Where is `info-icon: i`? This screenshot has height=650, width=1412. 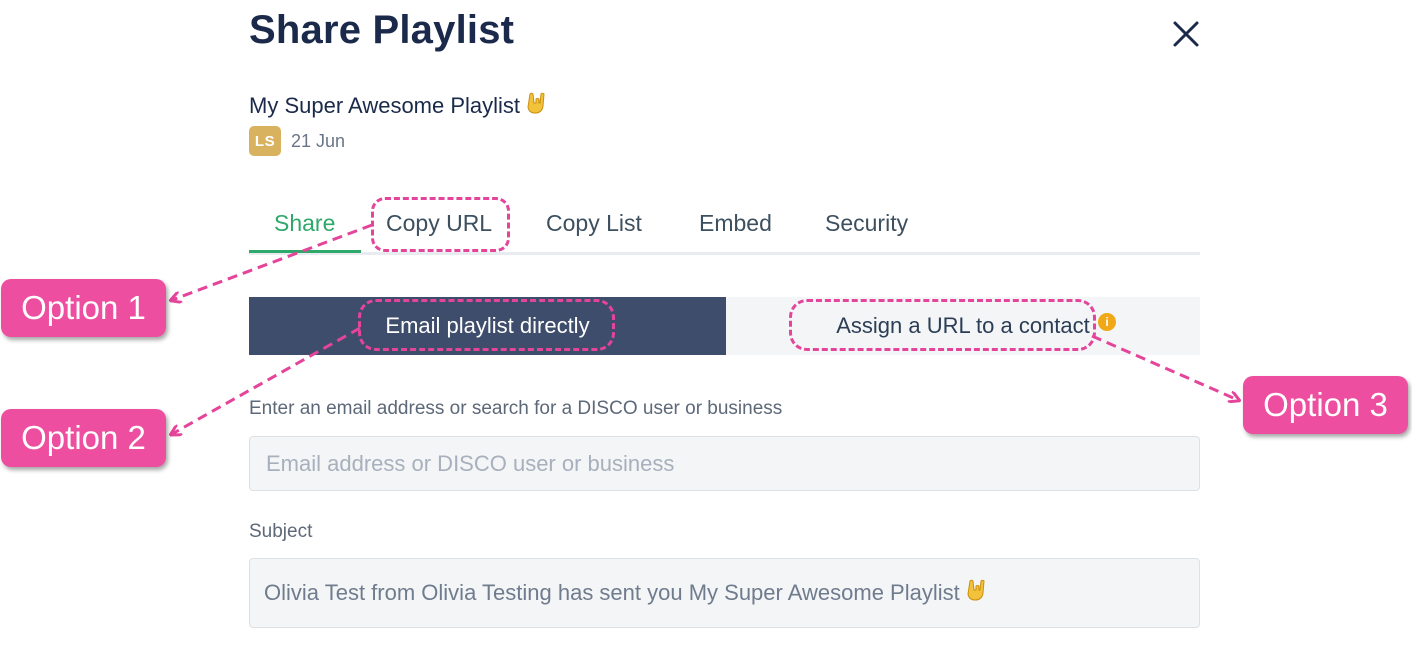
info-icon: i is located at coordinates (1107, 322).